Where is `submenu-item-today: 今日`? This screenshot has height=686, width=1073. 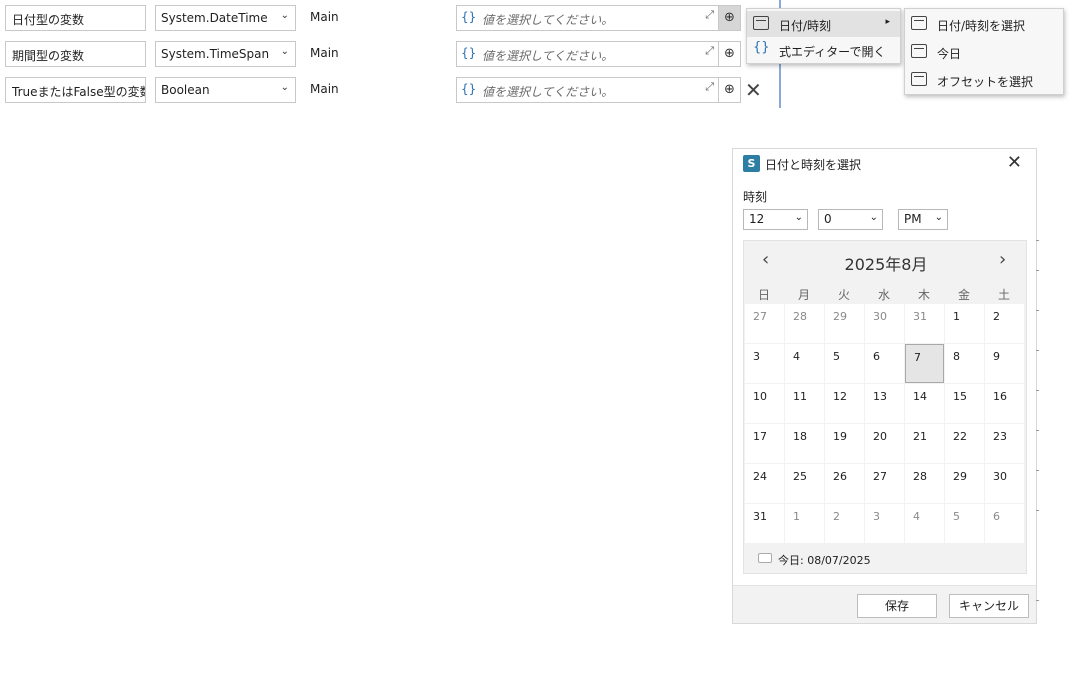
submenu-item-today: 今日 is located at coordinates (984, 52).